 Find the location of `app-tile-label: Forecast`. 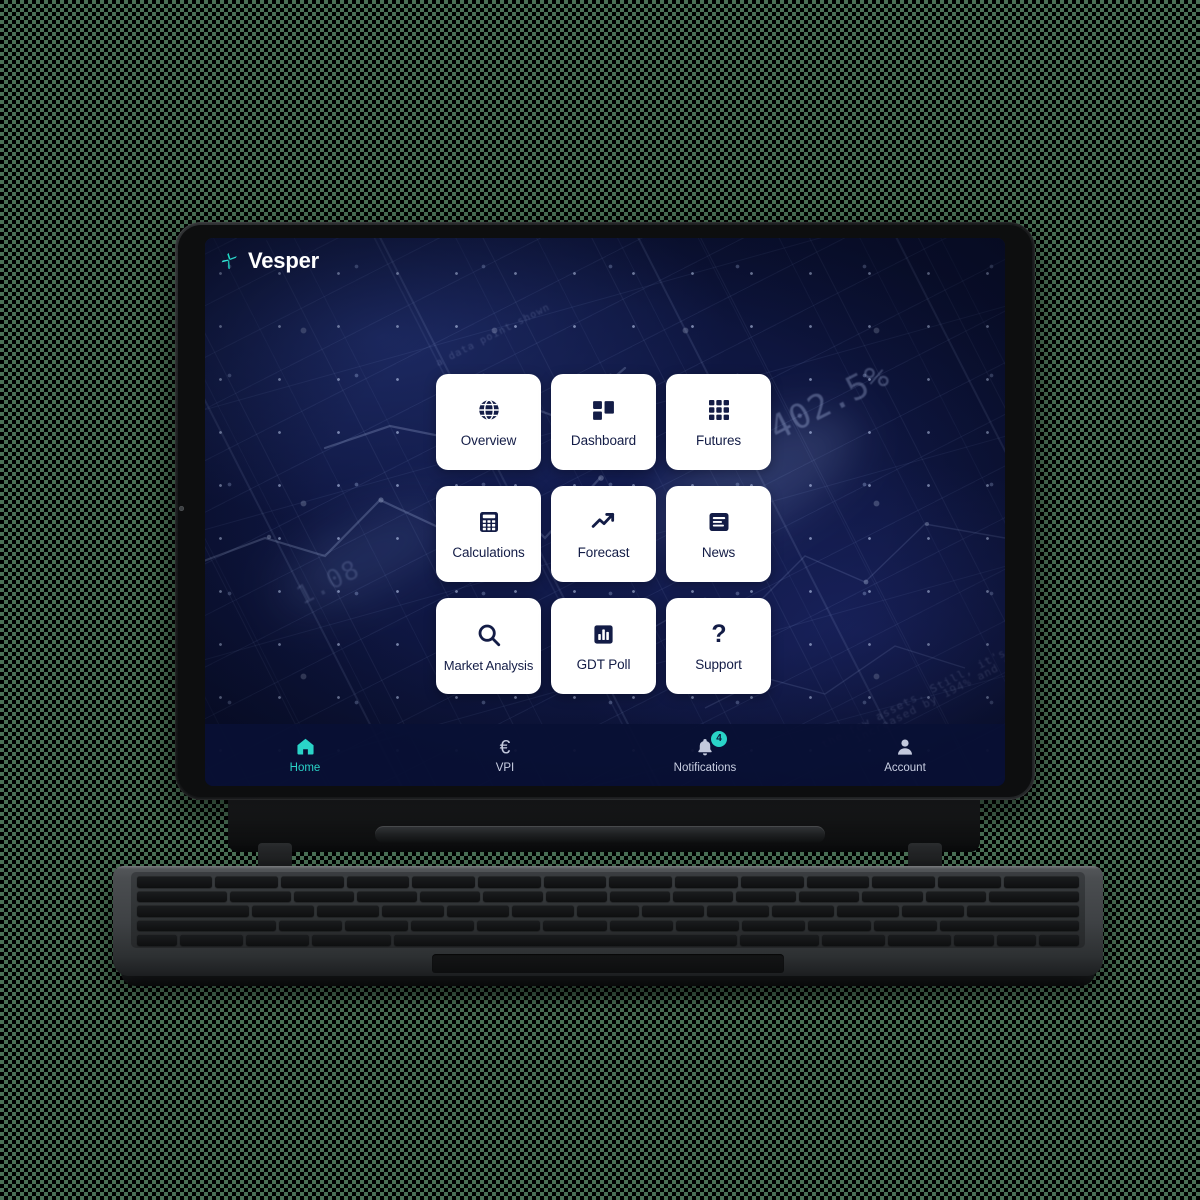

app-tile-label: Forecast is located at coordinates (603, 553).